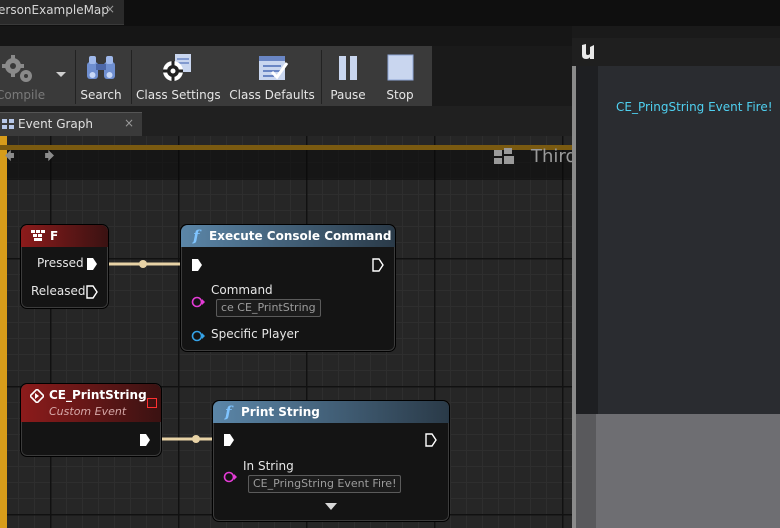  I want to click on node-title: CE_PrintString, so click(98, 395).